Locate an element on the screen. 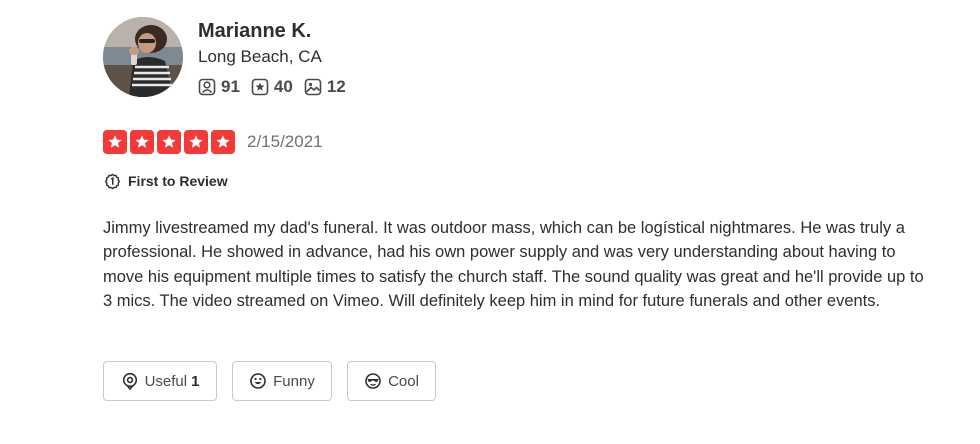 Image resolution: width=980 pixels, height=444 pixels. reviewer-location: Long Beach, CA is located at coordinates (260, 56).